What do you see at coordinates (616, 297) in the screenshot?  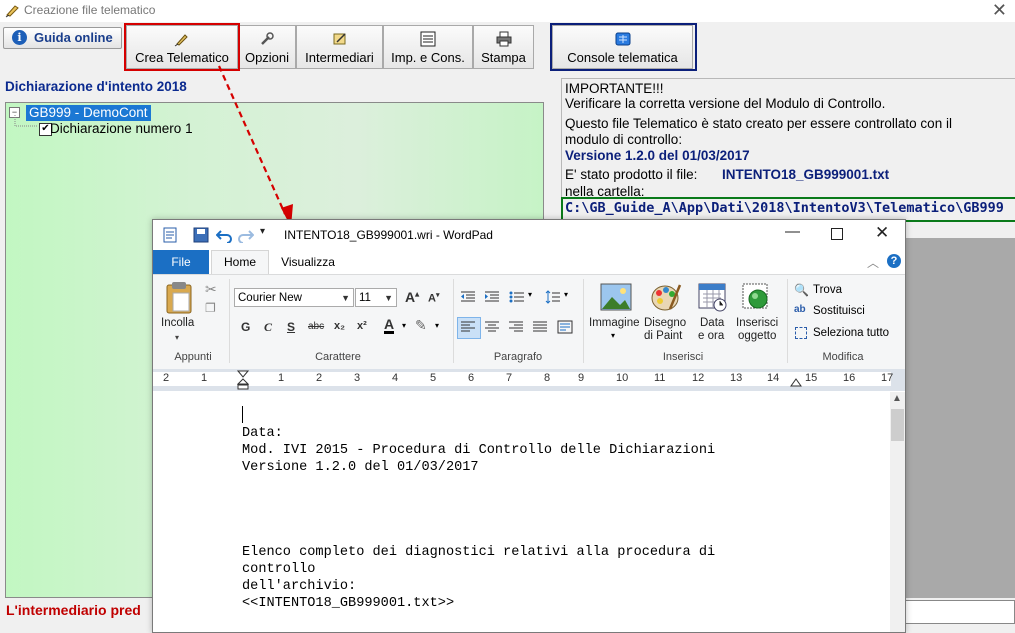 I see `image-icon` at bounding box center [616, 297].